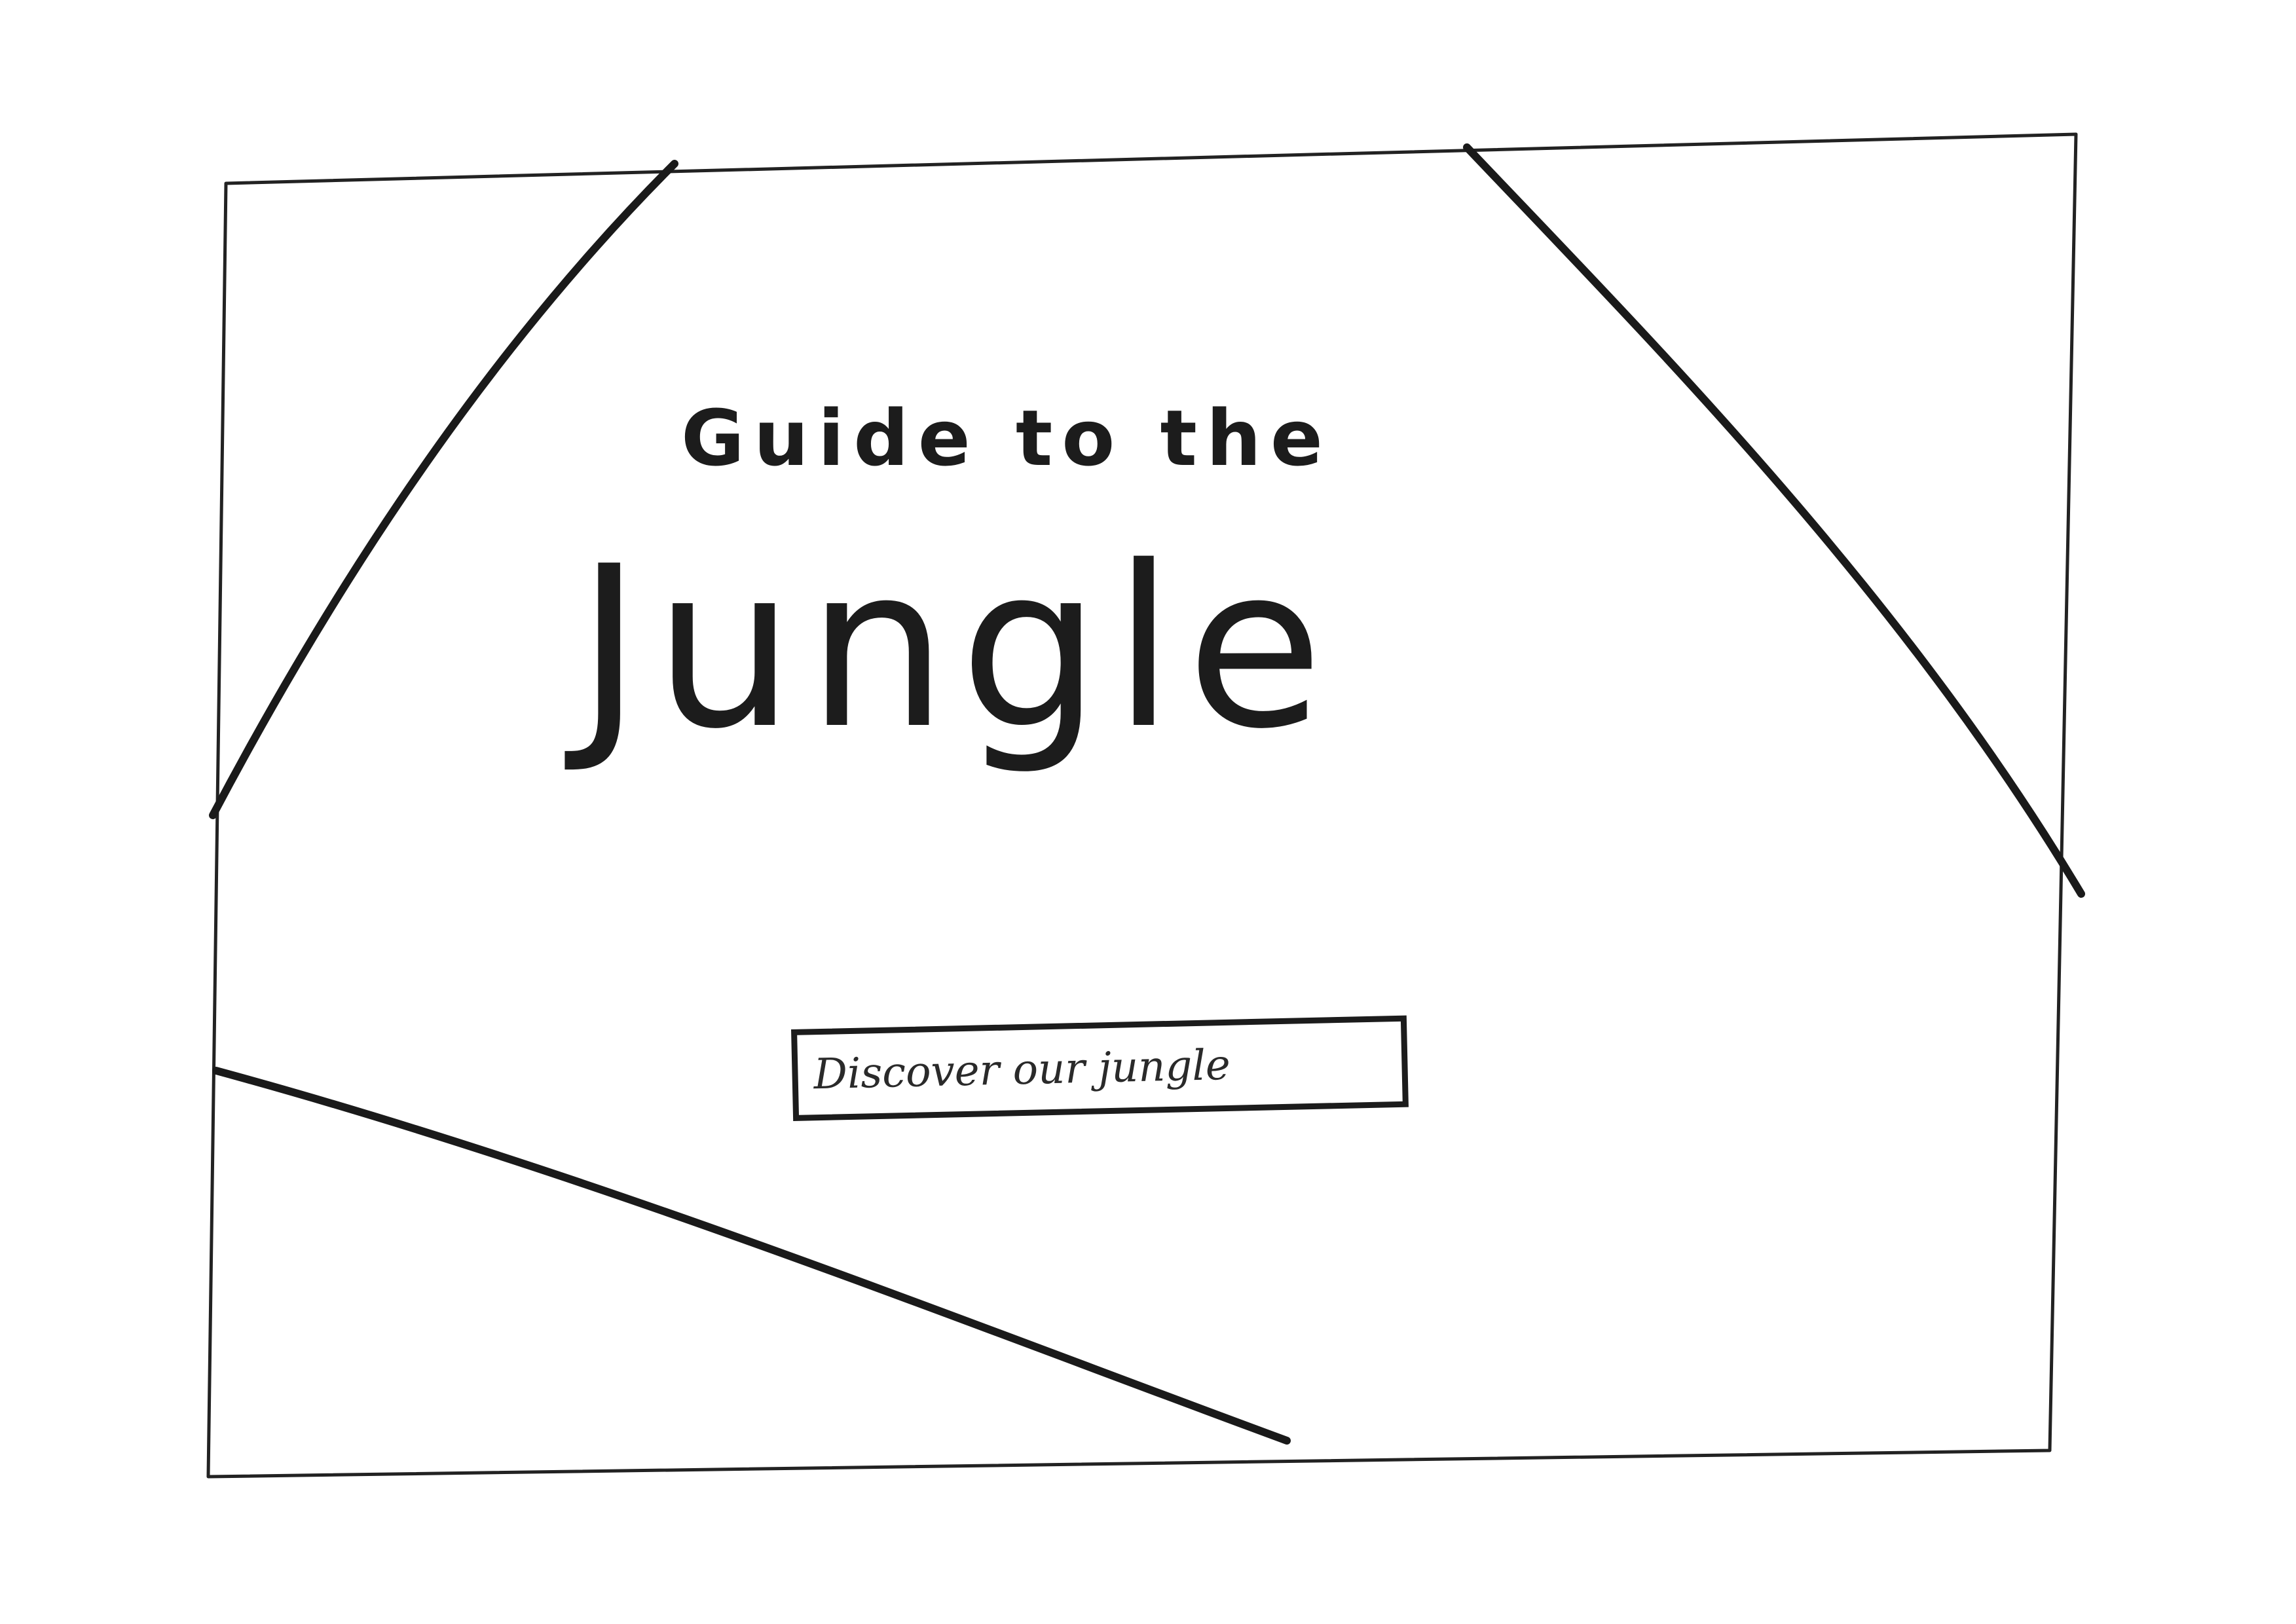 This screenshot has height=1624, width=2296. What do you see at coordinates (956, 648) in the screenshot?
I see `hero-title: Jungle` at bounding box center [956, 648].